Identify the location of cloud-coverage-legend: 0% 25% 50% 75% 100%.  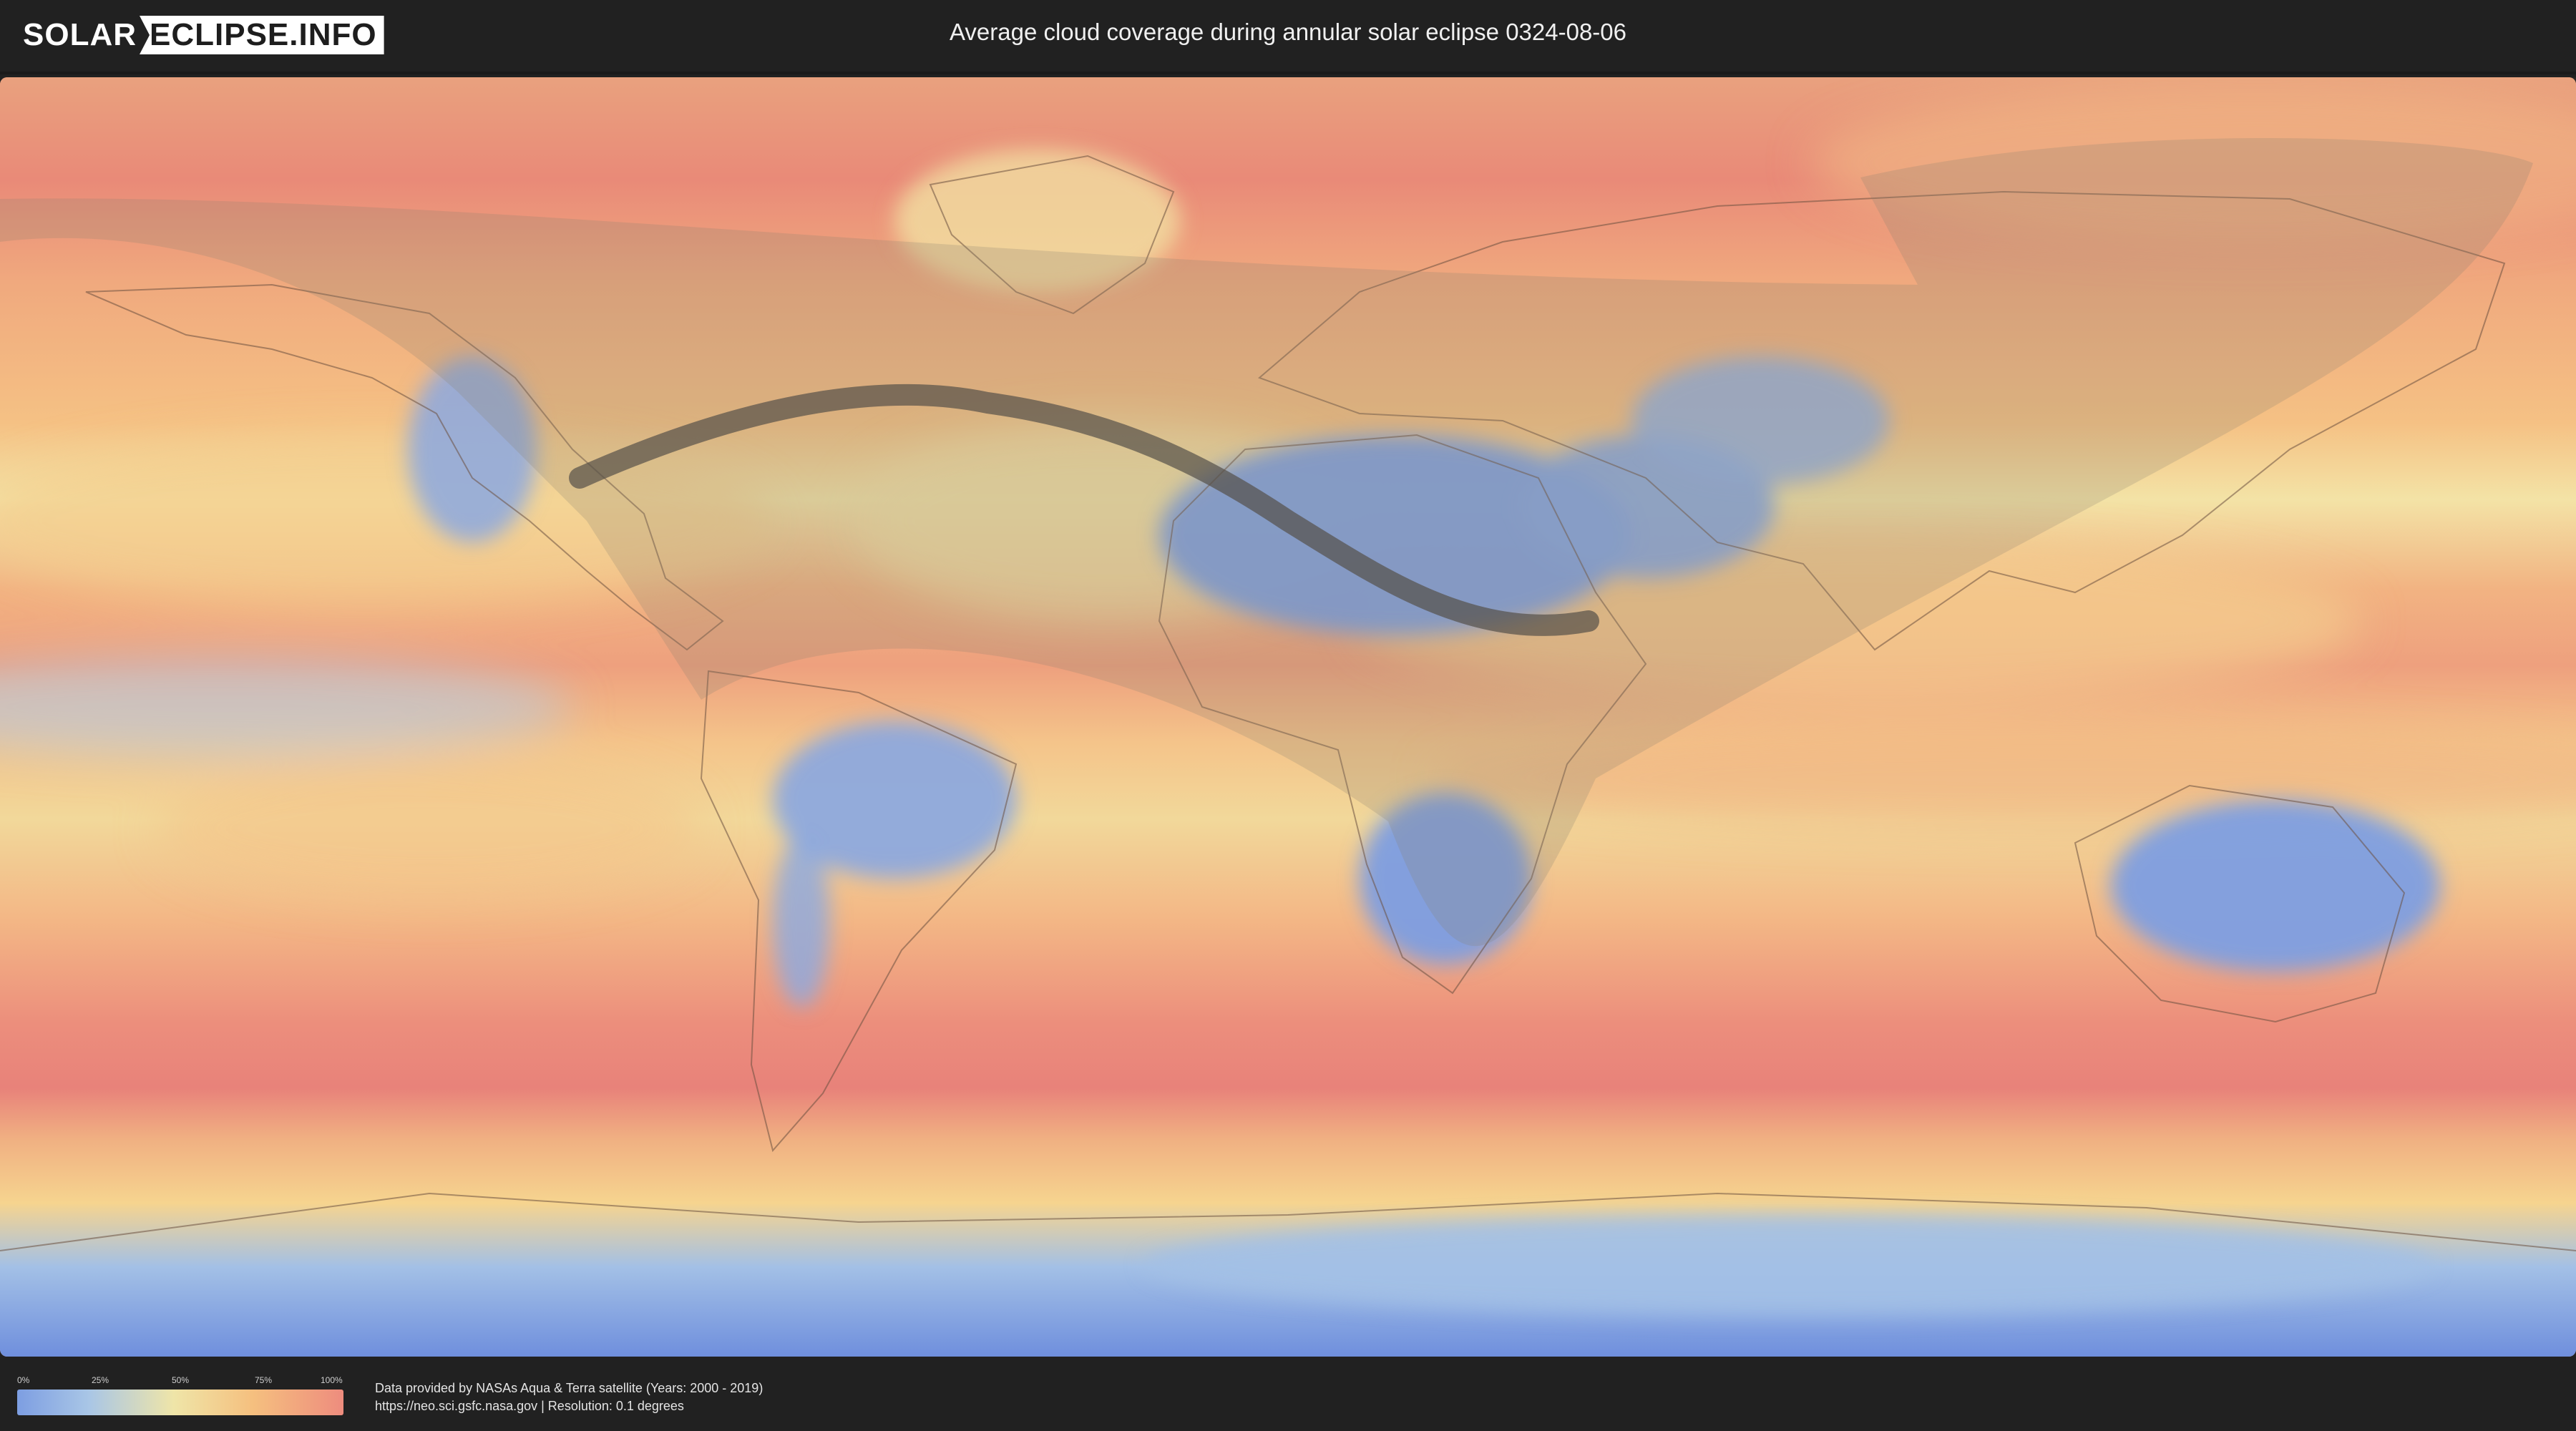
(180, 1396).